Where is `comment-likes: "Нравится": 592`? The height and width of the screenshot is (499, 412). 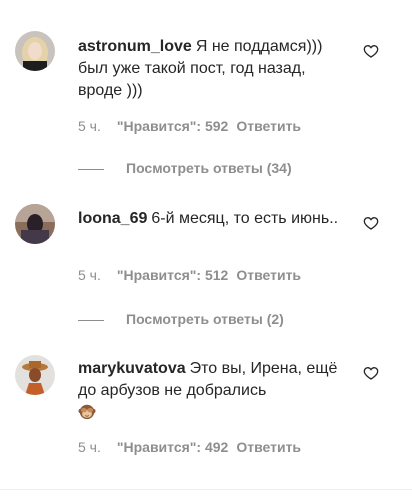 comment-likes: "Нравится": 592 is located at coordinates (172, 126).